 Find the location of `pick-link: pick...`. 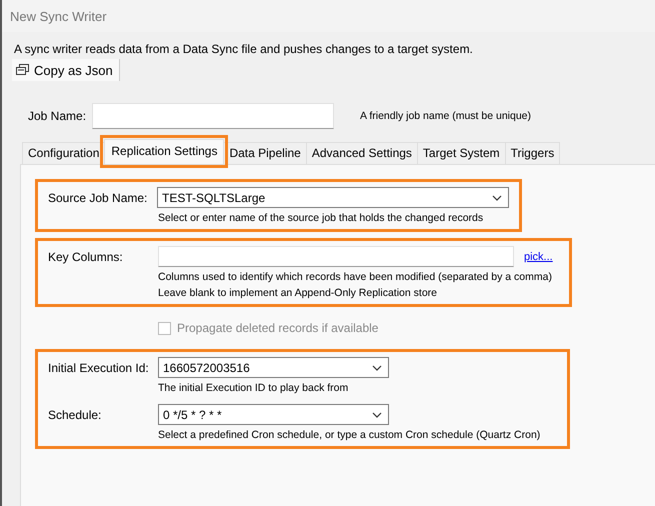

pick-link: pick... is located at coordinates (538, 256).